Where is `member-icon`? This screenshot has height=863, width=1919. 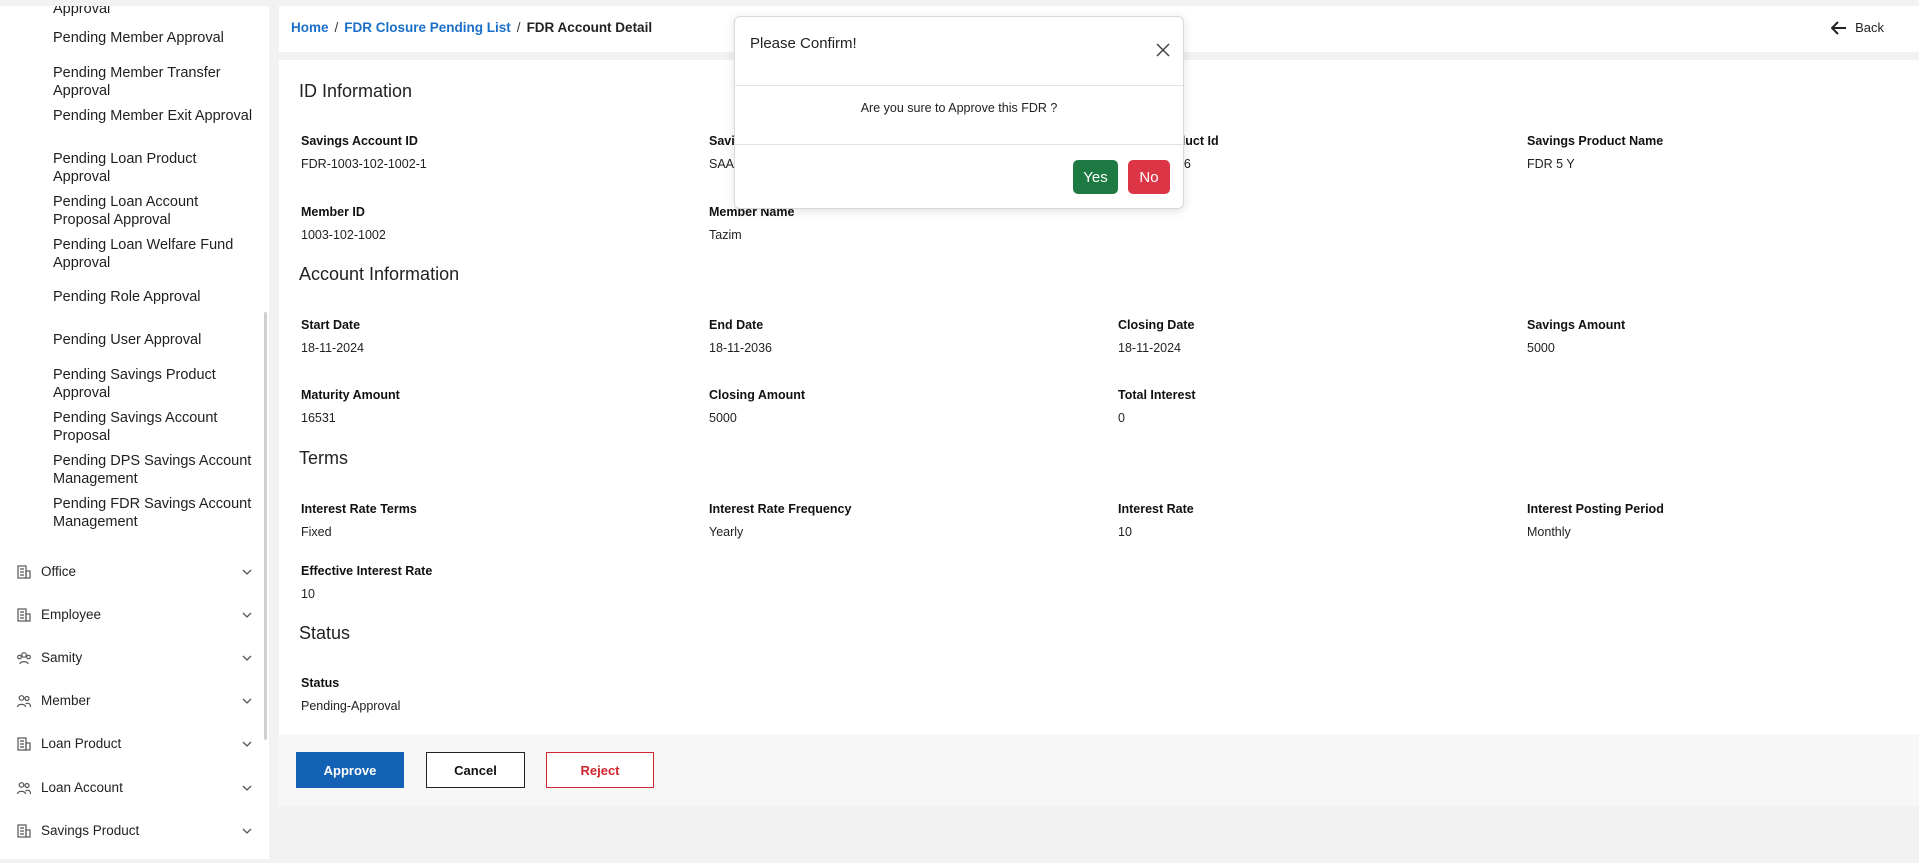 member-icon is located at coordinates (24, 701).